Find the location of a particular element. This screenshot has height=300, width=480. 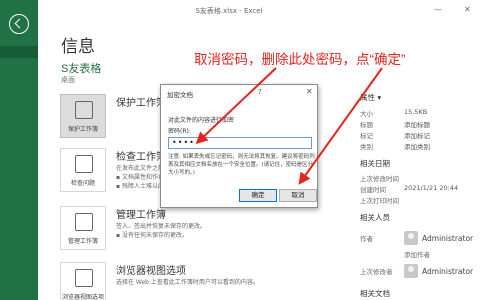

tile-label: 保护工作簿 is located at coordinates (82, 129).